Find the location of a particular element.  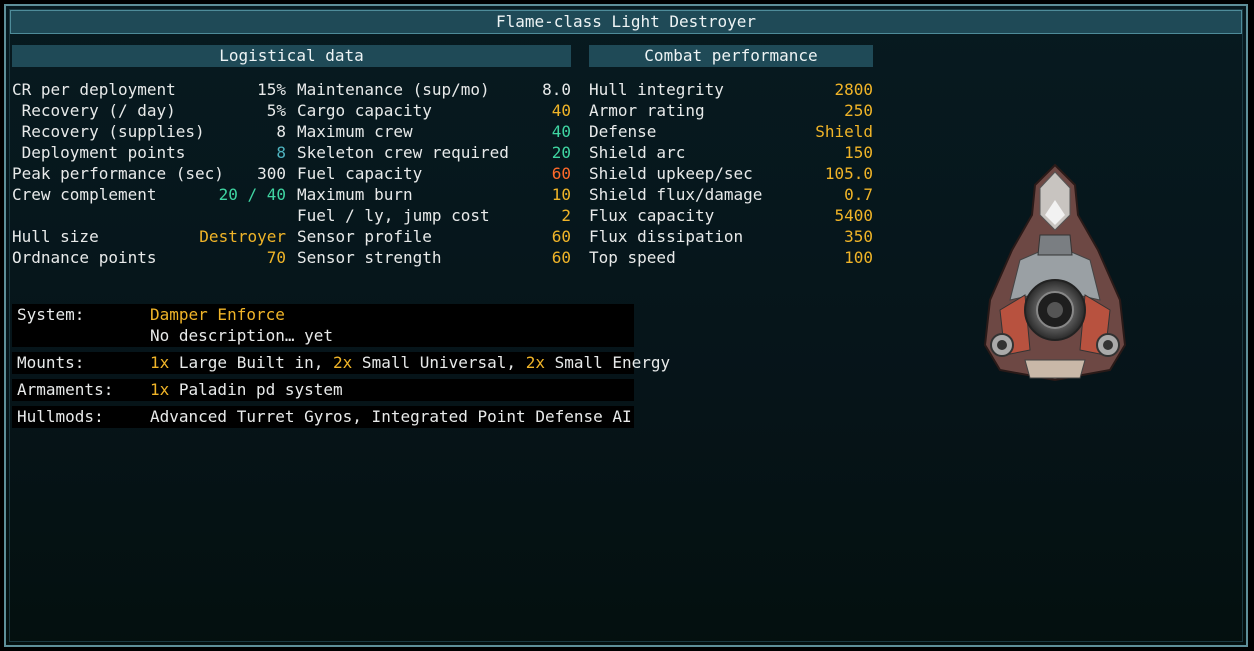

mount-count-energy: 2x is located at coordinates (535, 362).